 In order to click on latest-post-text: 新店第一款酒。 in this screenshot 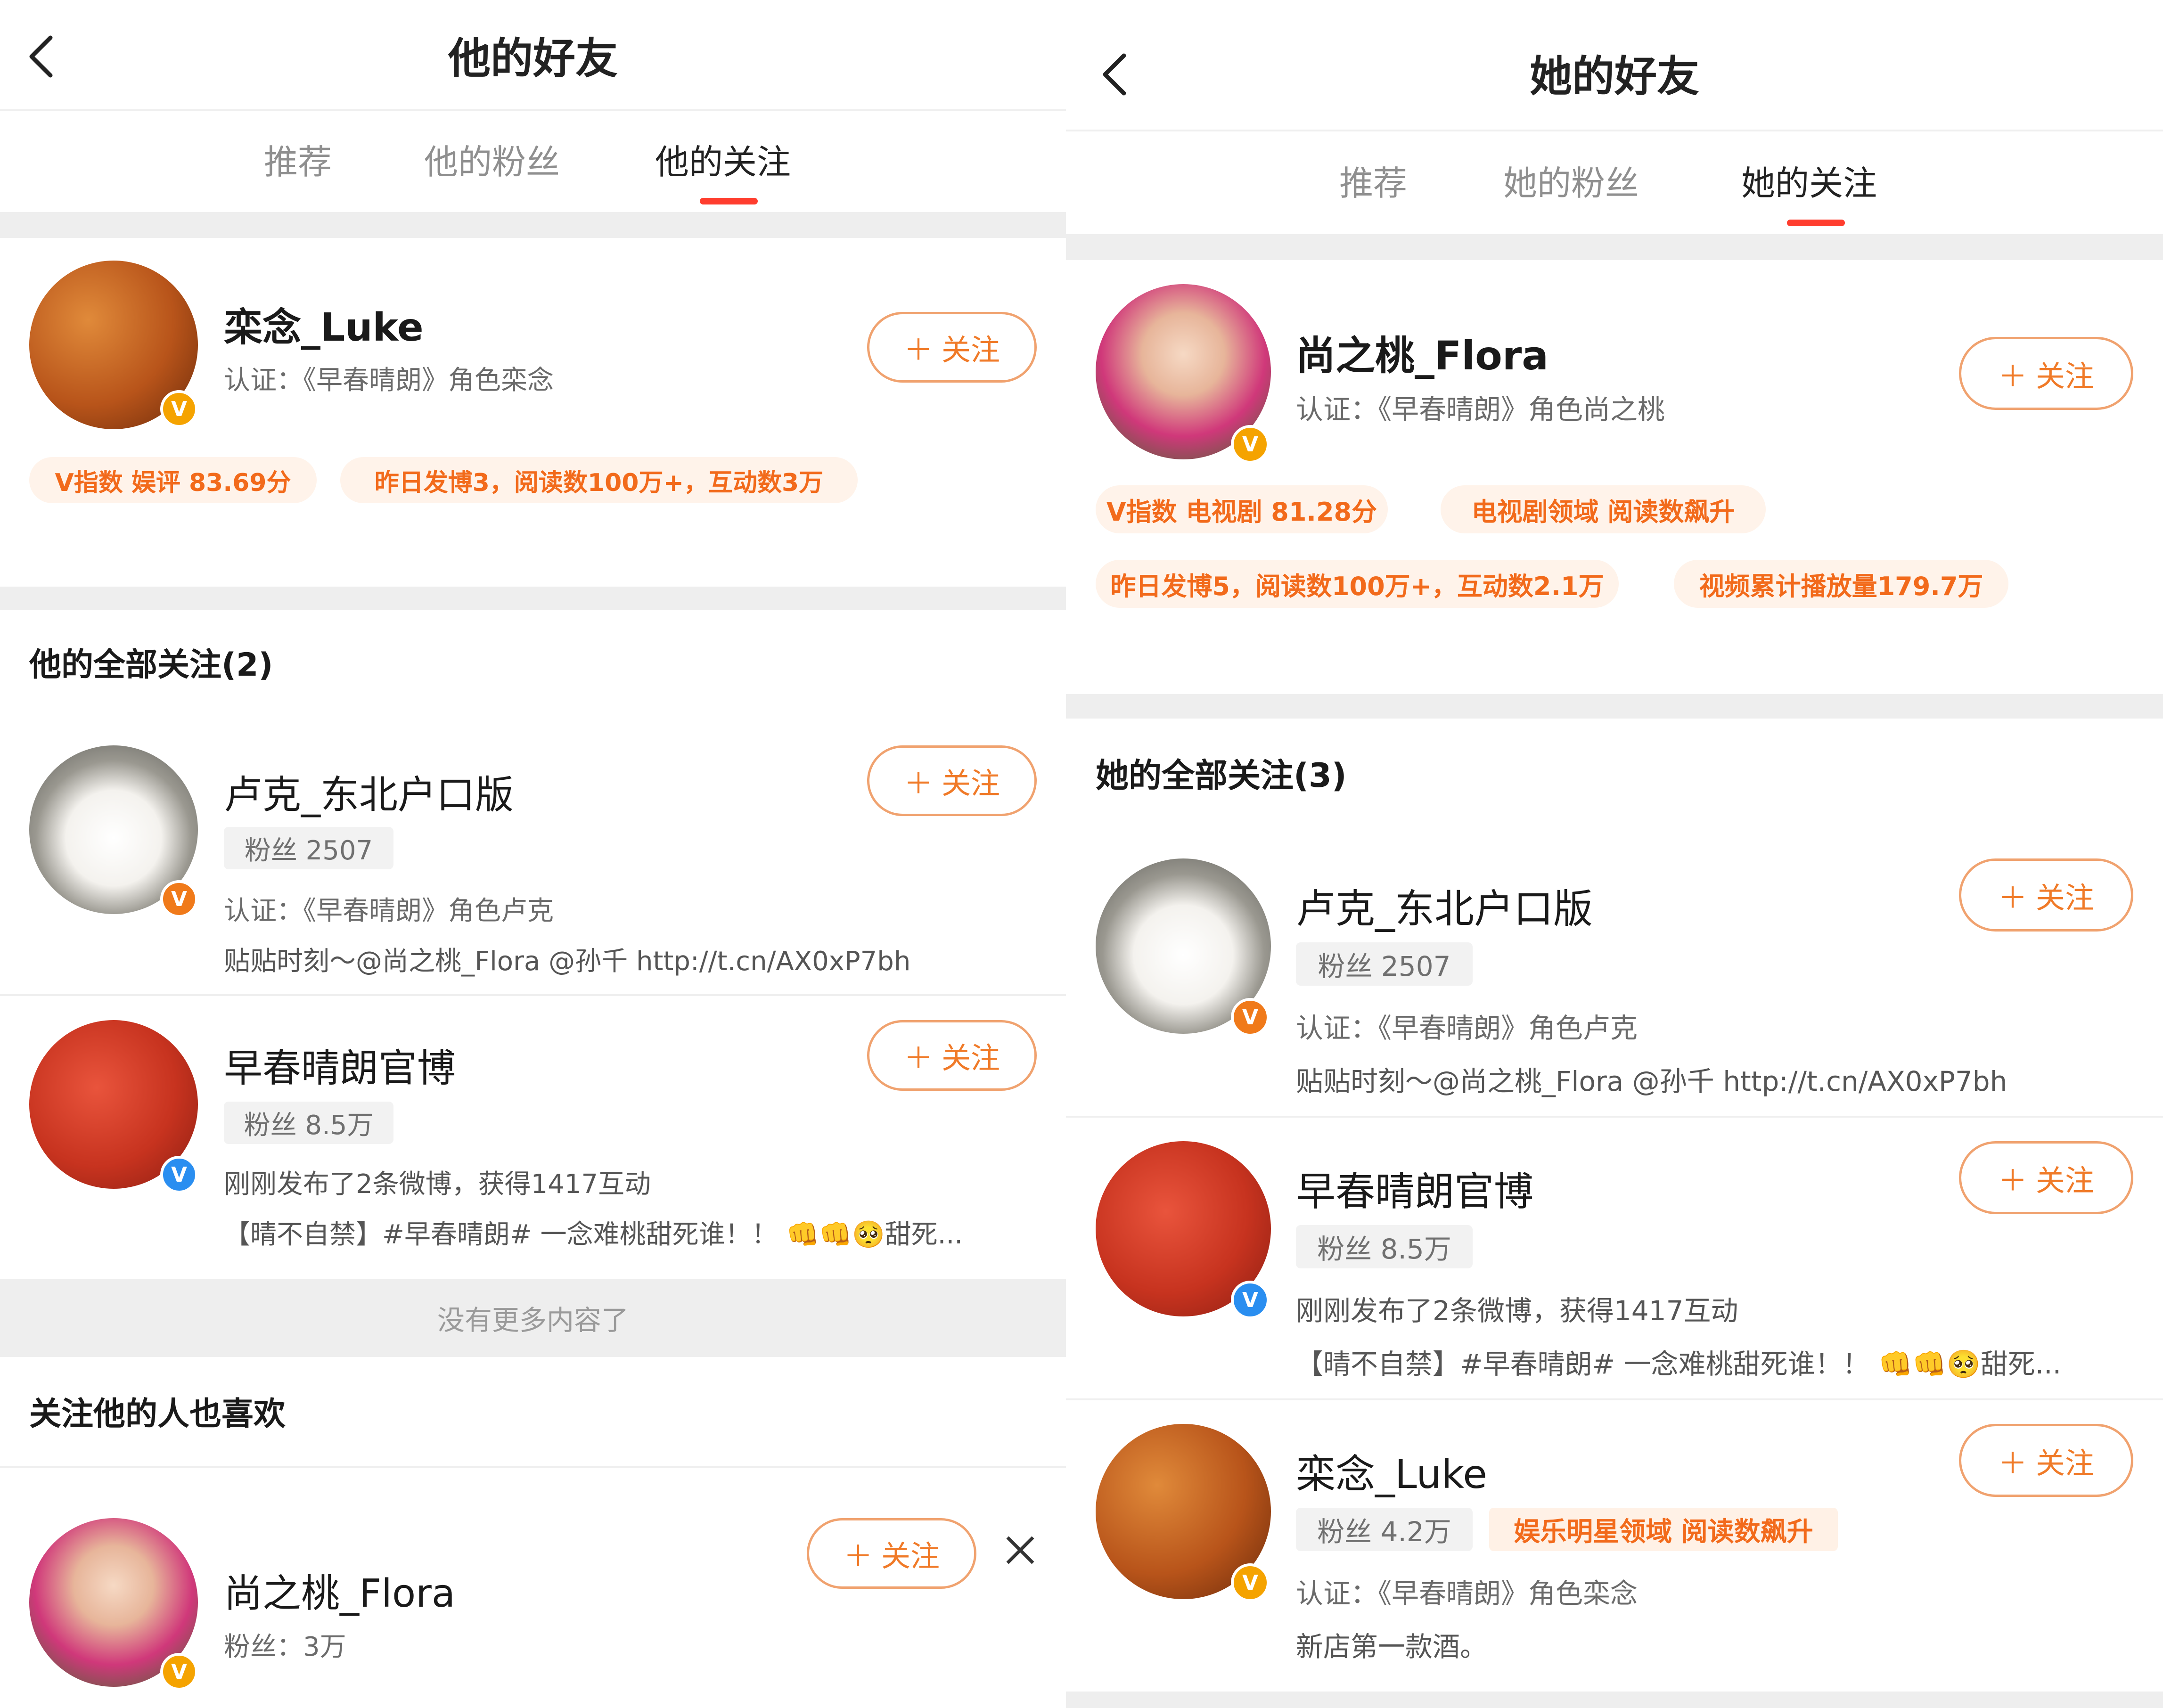, I will do `click(1391, 1644)`.